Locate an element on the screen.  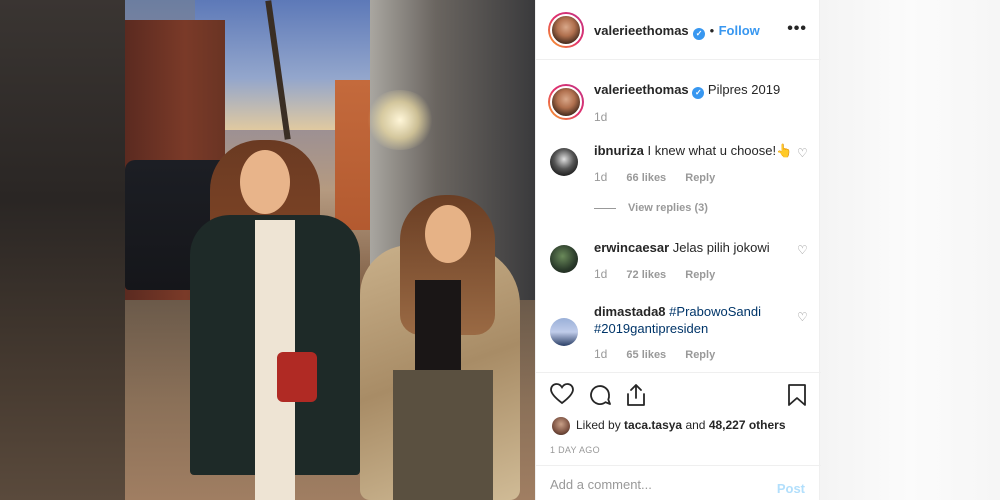
add-comment-bar: Post is located at coordinates (678, 482).